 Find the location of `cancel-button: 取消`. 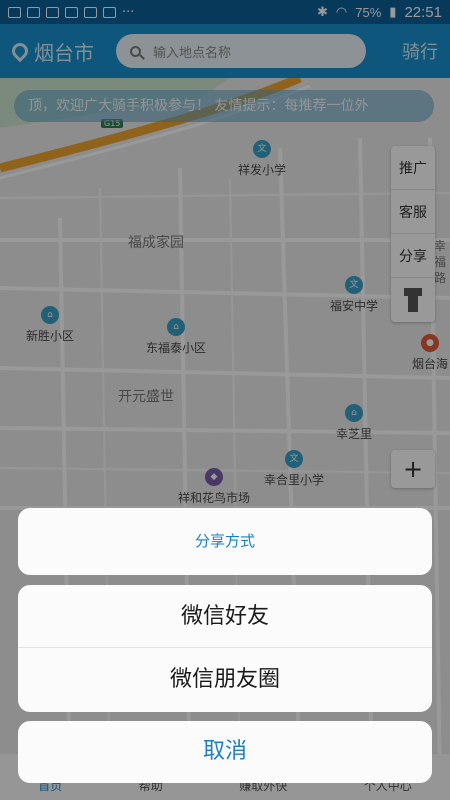

cancel-button: 取消 is located at coordinates (225, 752).